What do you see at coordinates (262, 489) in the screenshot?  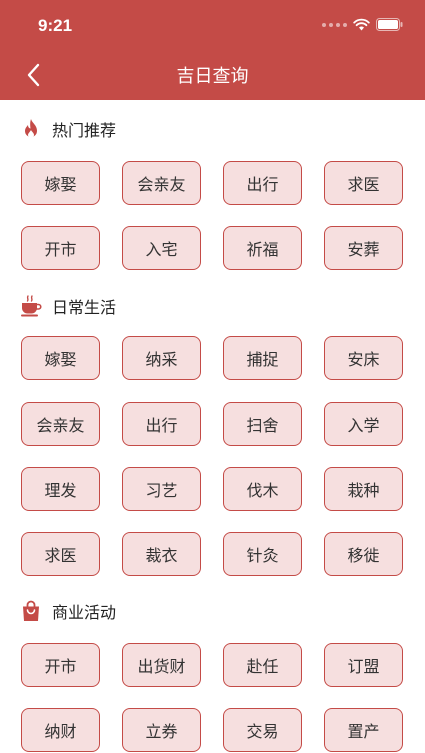 I see `tag-button: 伐木` at bounding box center [262, 489].